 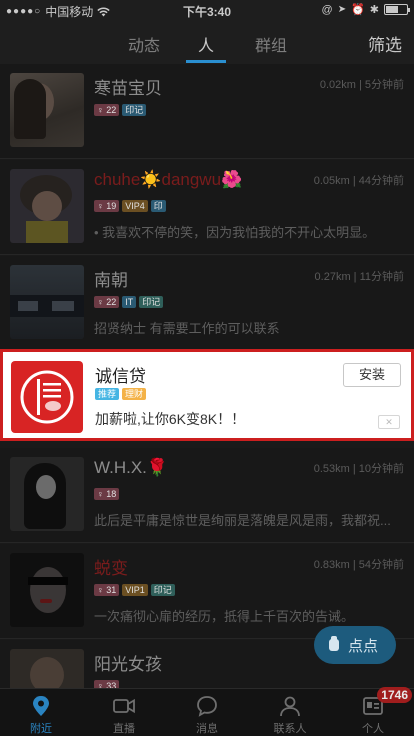 What do you see at coordinates (120, 376) in the screenshot?
I see `ad-name: 诚信贷` at bounding box center [120, 376].